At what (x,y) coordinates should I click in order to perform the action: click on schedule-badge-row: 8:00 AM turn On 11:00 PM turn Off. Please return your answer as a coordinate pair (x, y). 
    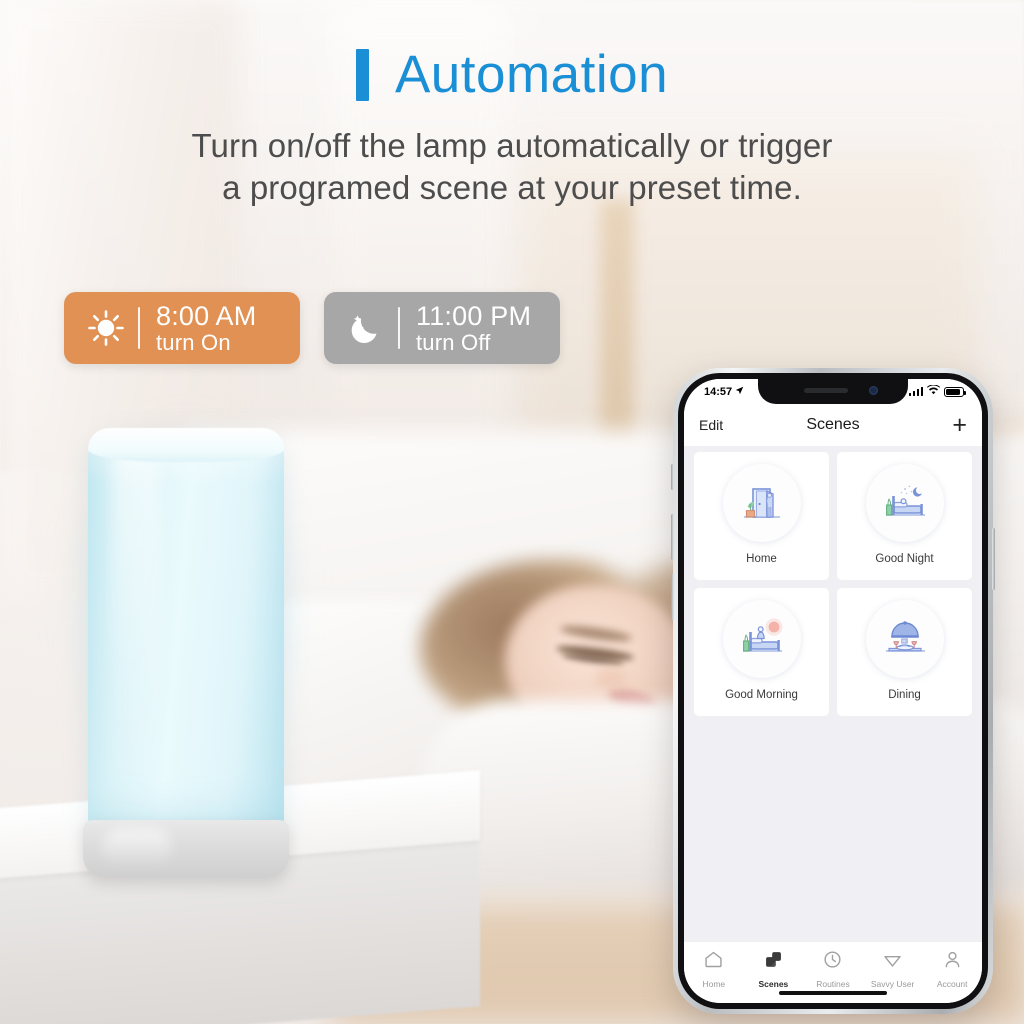
    Looking at the image, I should click on (312, 328).